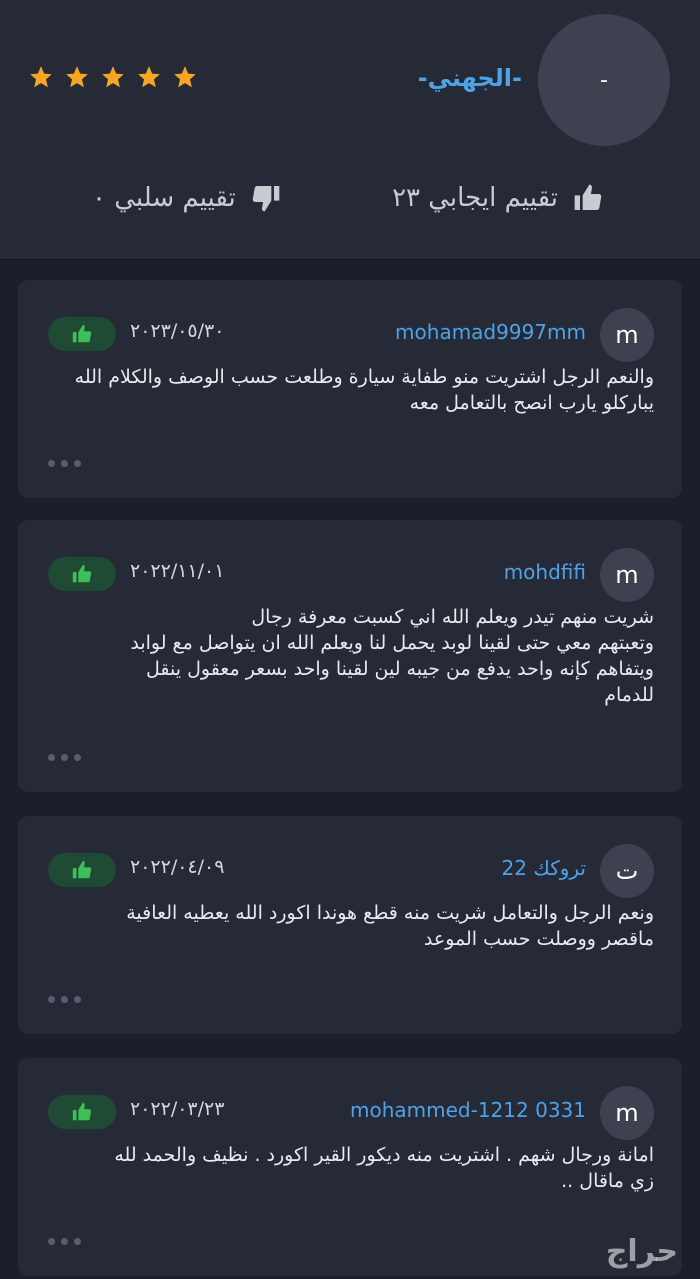 The height and width of the screenshot is (1279, 700). Describe the element at coordinates (544, 868) in the screenshot. I see `reviewer-username: تروكك 22` at that location.